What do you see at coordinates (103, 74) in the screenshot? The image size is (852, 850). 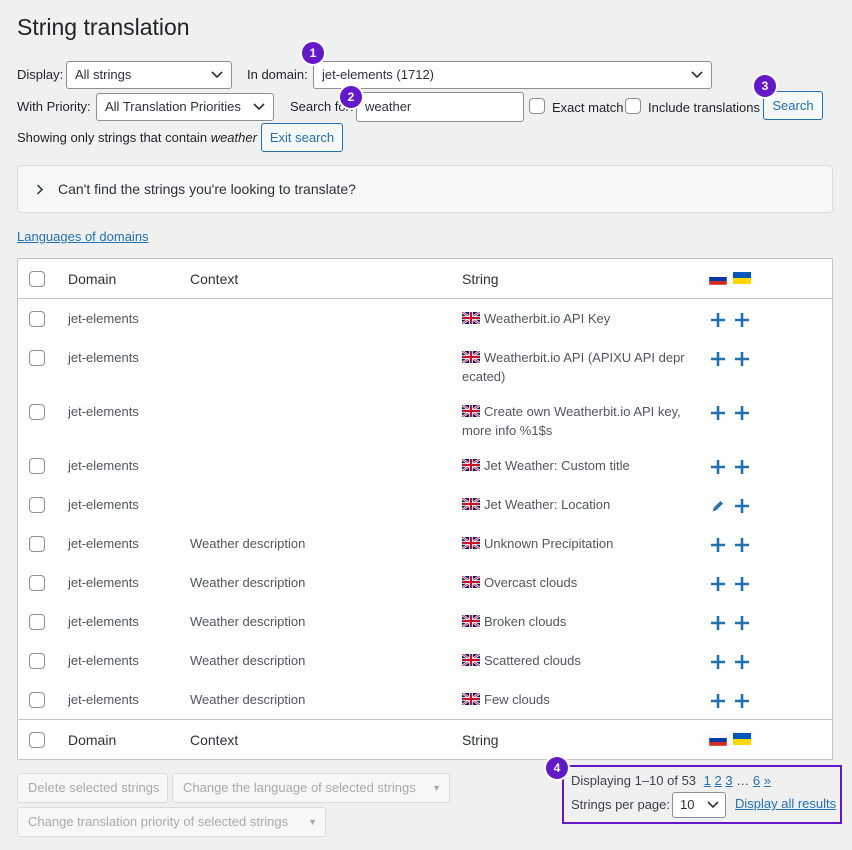 I see `display-select-value: All strings` at bounding box center [103, 74].